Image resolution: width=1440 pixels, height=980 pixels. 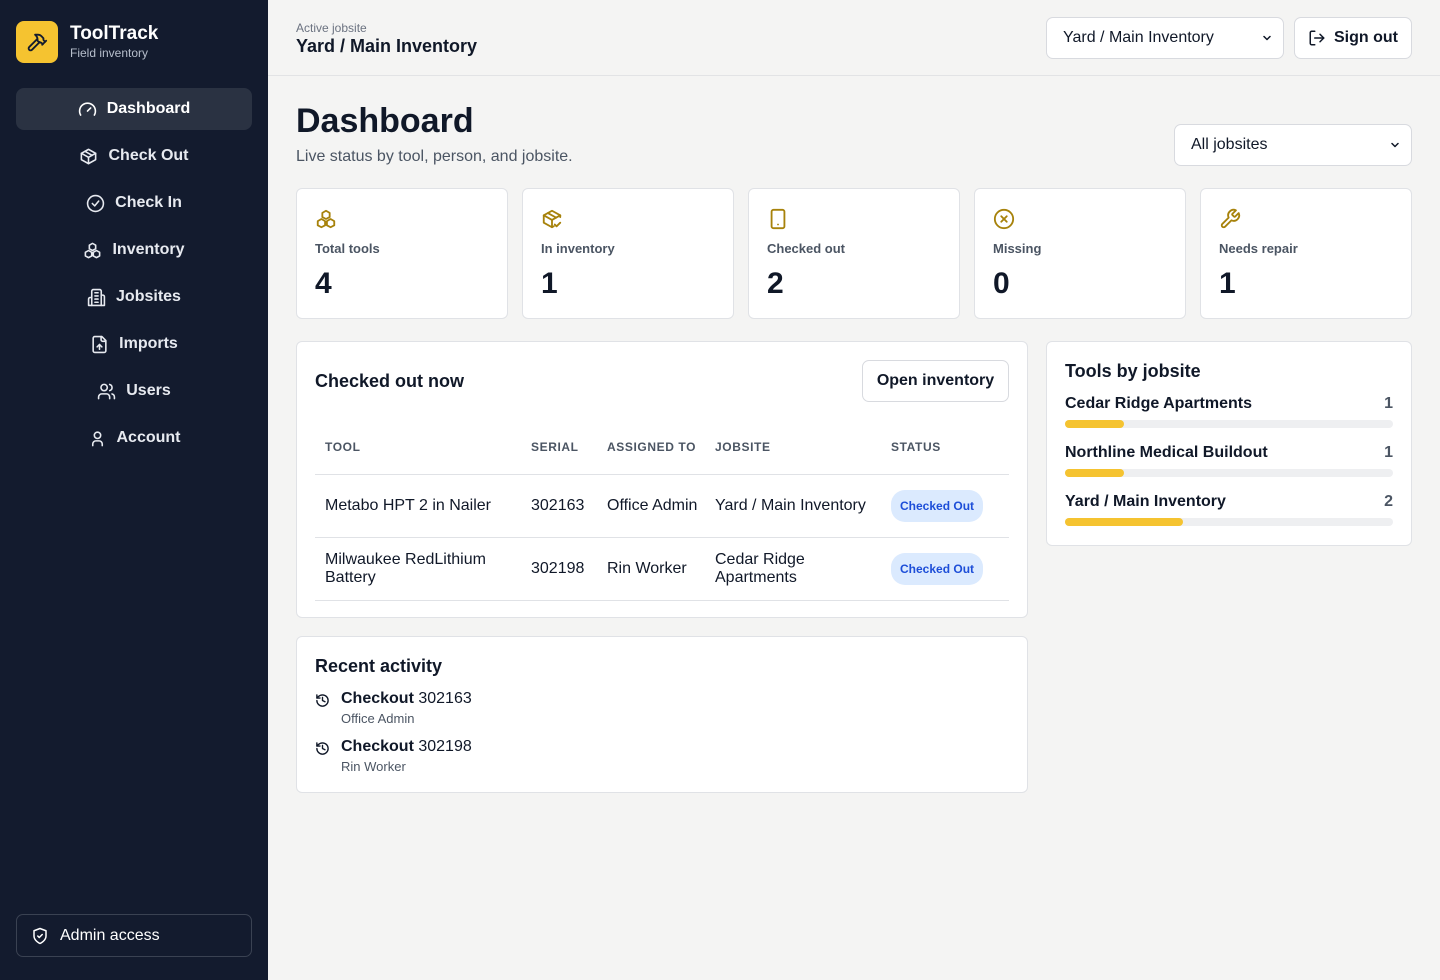 I want to click on sidebar-item-jobsites: Jobsites, so click(x=134, y=297).